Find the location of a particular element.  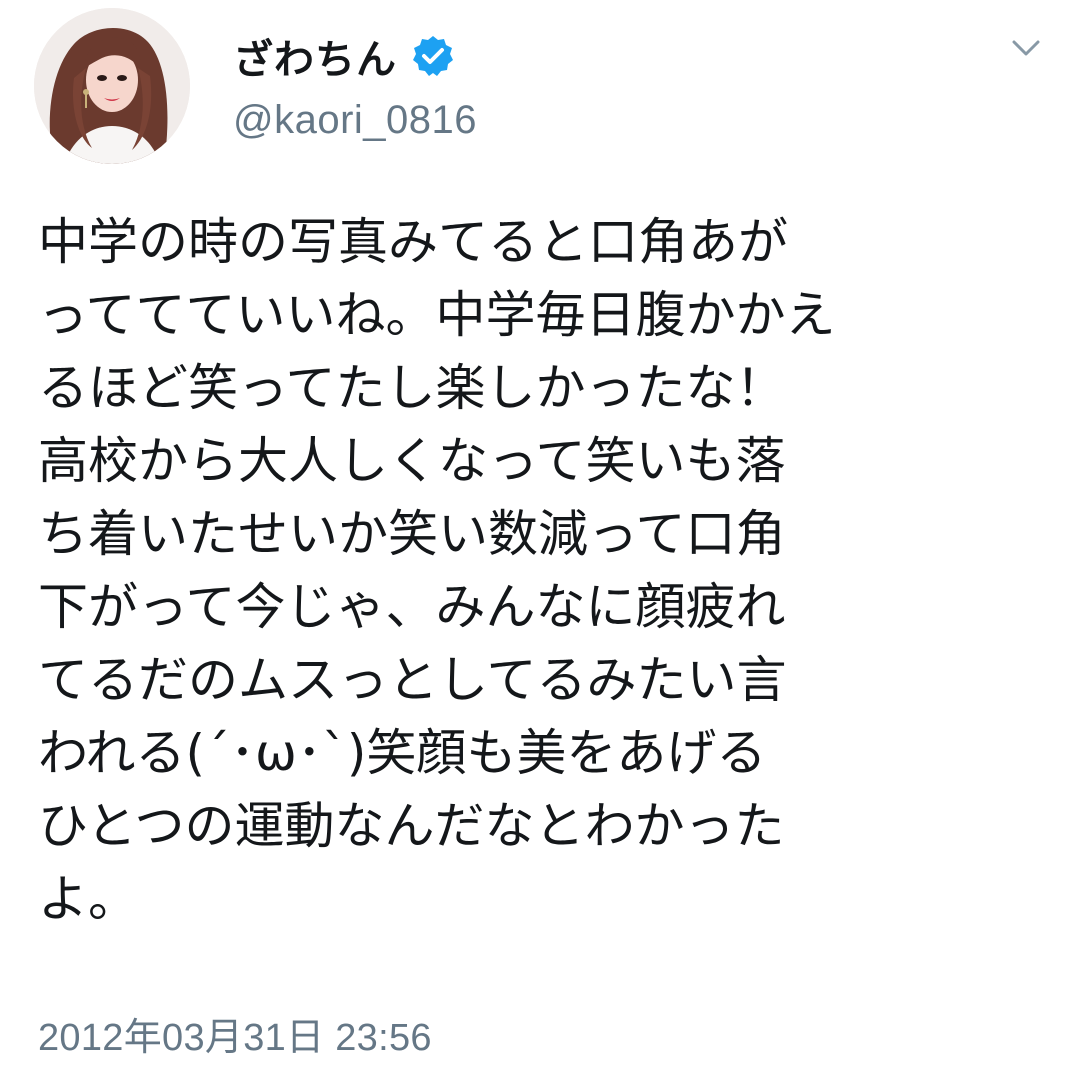

avatar-image is located at coordinates (112, 86).